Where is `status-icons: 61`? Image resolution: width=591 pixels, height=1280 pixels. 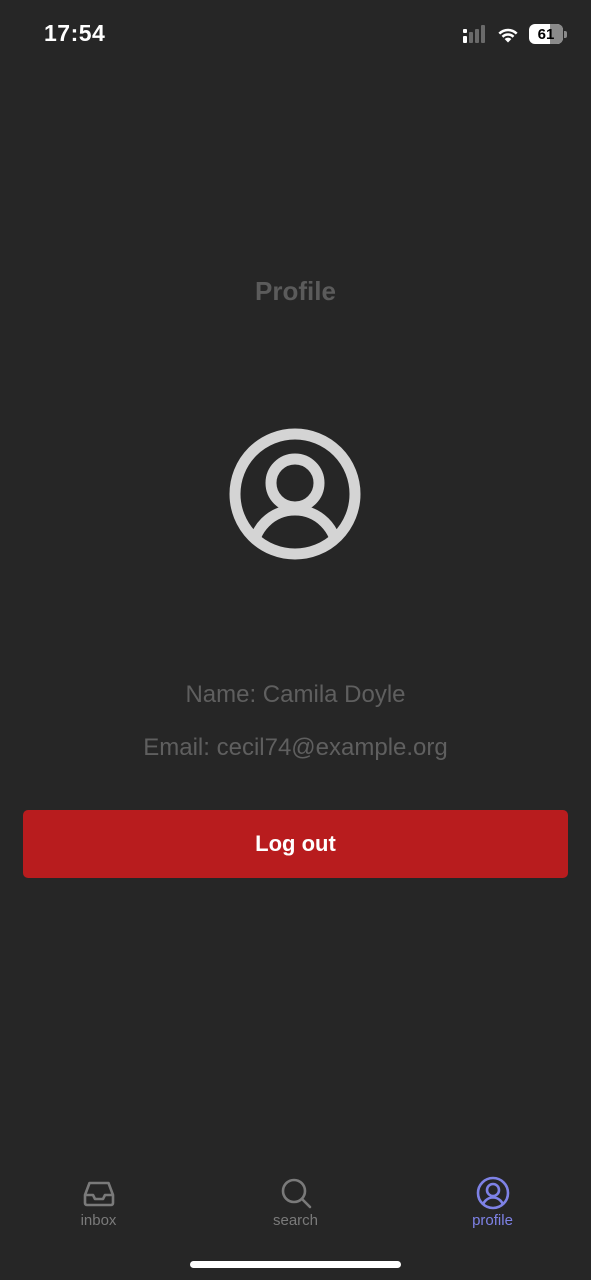
status-icons: 61 is located at coordinates (515, 34).